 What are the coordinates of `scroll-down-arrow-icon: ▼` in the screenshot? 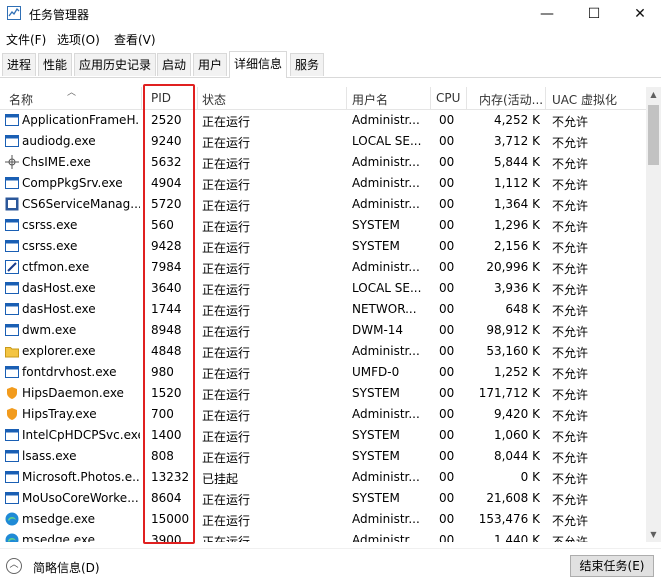 It's located at (653, 534).